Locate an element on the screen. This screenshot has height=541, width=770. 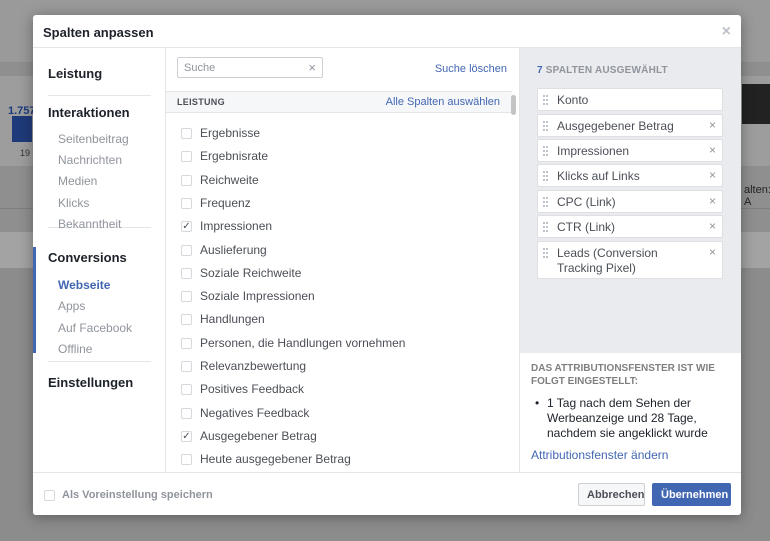
nav-item-klicks: Klicks is located at coordinates (73, 203).